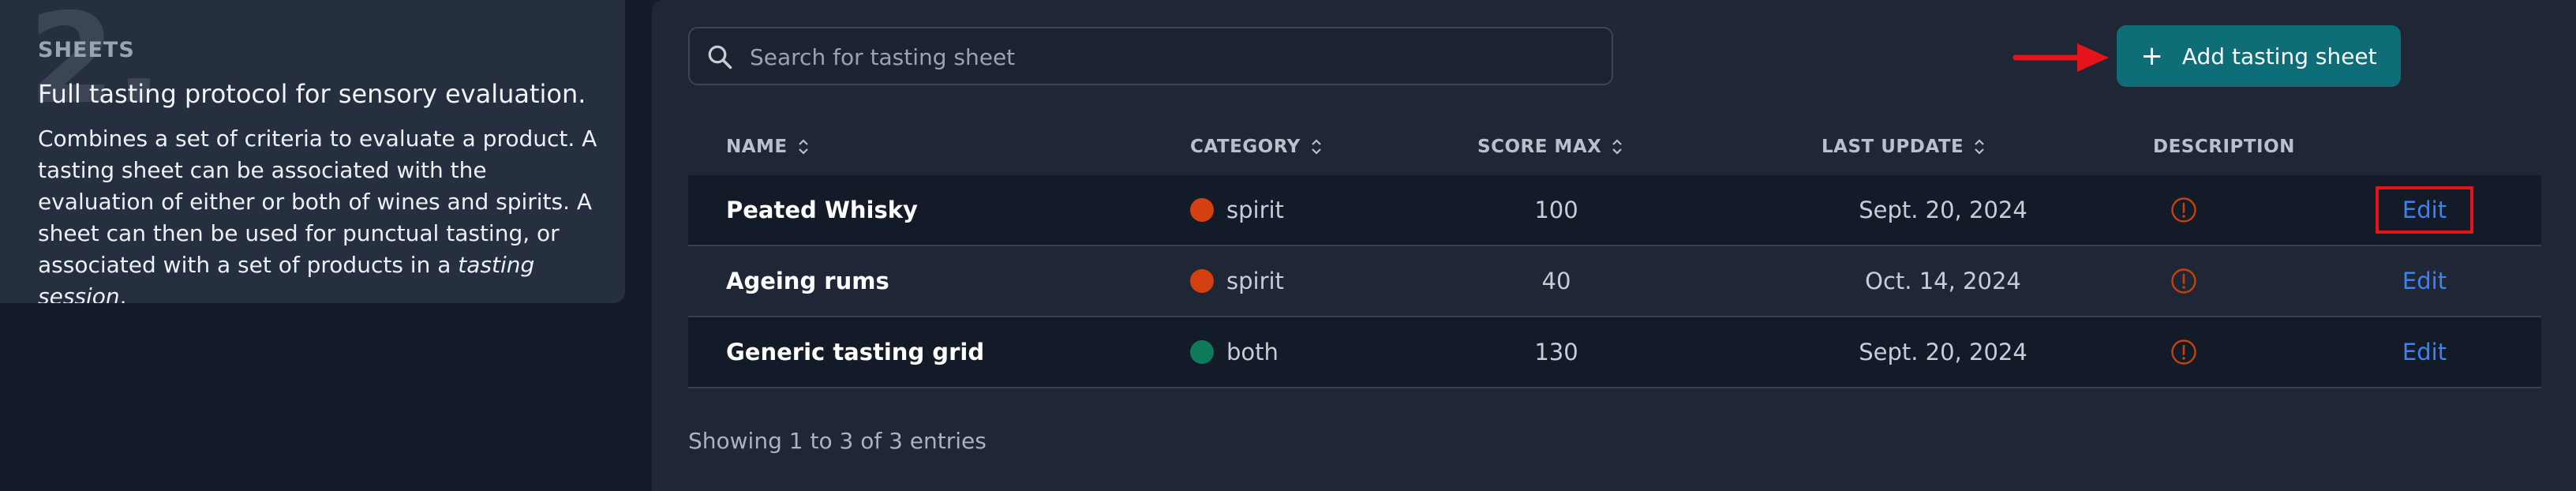 This screenshot has height=491, width=2576. I want to click on search-icon, so click(720, 57).